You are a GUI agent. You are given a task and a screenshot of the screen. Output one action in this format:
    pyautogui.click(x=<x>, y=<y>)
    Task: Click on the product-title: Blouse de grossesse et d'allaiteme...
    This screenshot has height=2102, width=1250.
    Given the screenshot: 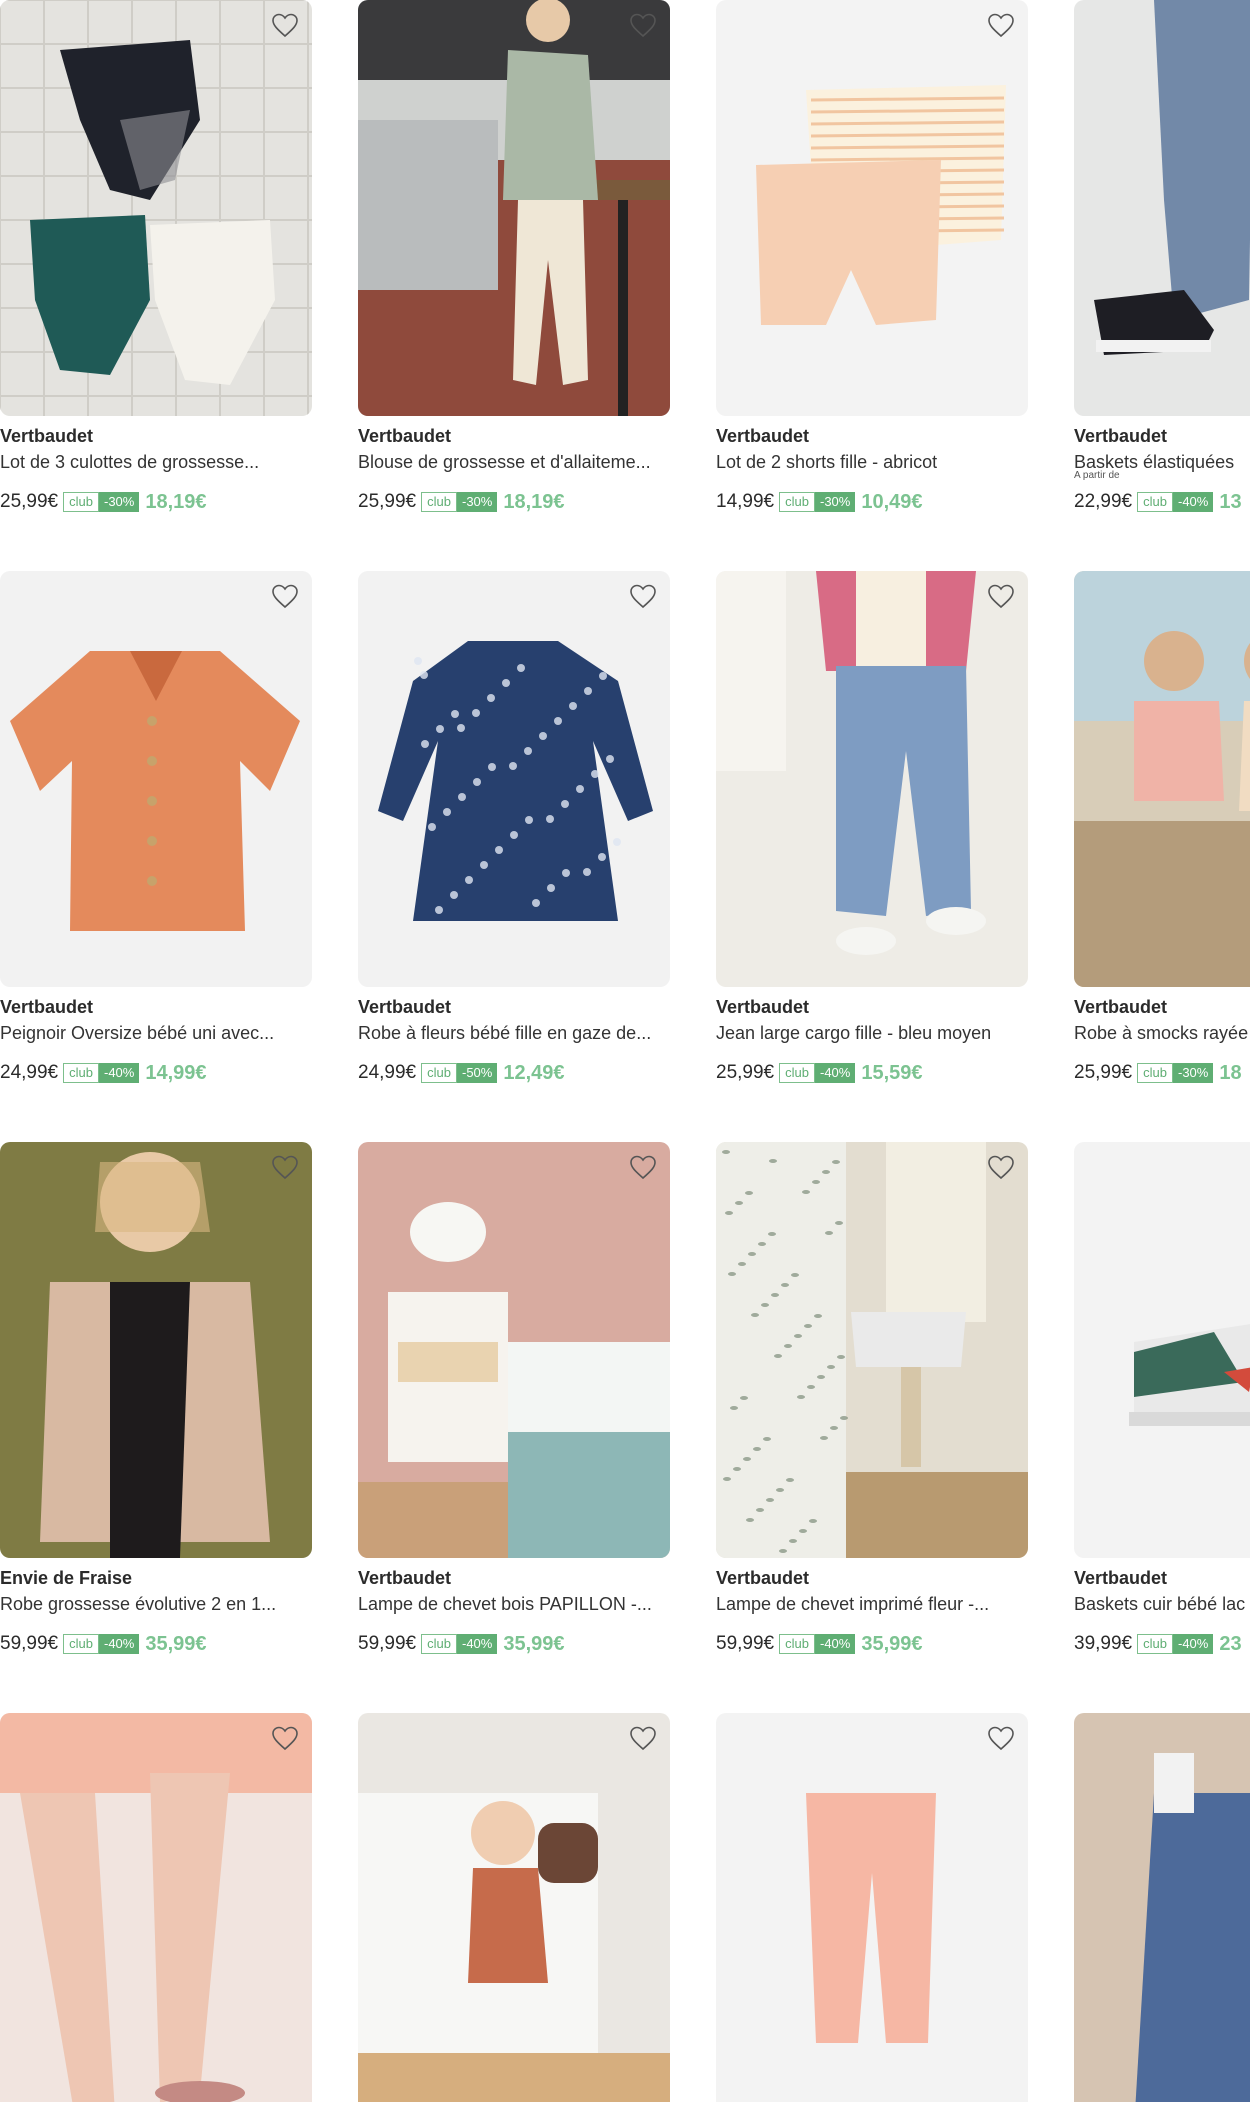 What is the action you would take?
    pyautogui.click(x=514, y=462)
    